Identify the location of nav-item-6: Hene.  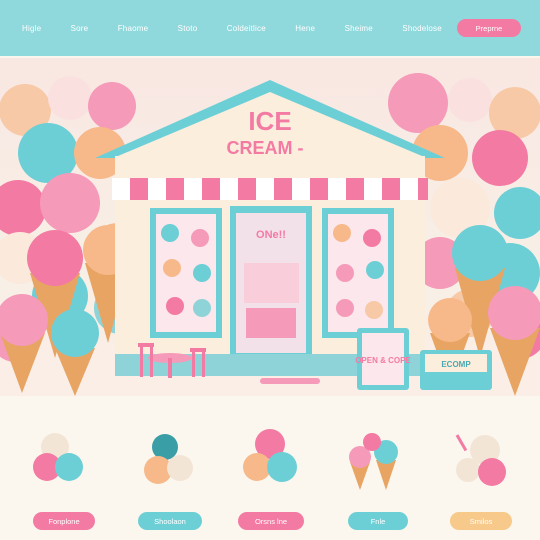
(305, 28).